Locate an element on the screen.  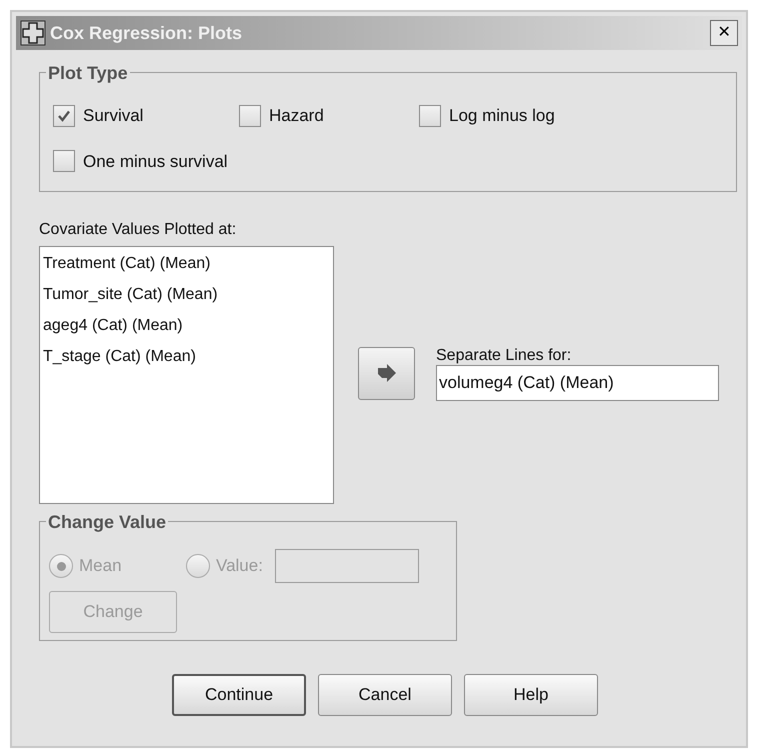
list-item: Treatment (Cat) (Mean) is located at coordinates (186, 264).